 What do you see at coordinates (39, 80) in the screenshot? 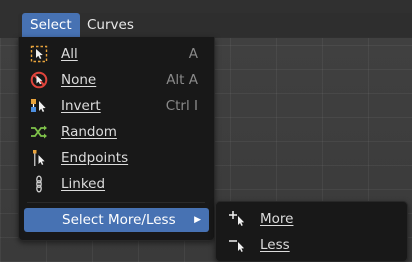
I see `select-none-icon` at bounding box center [39, 80].